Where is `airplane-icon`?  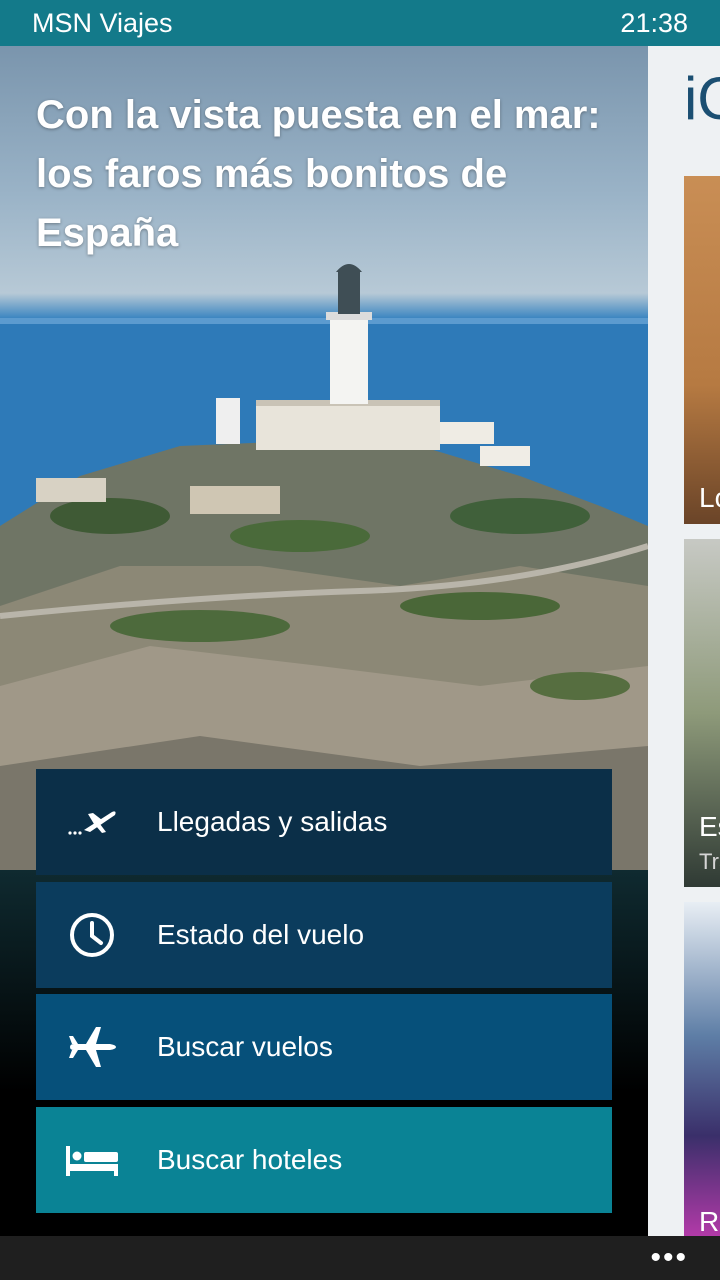 airplane-icon is located at coordinates (92, 1047).